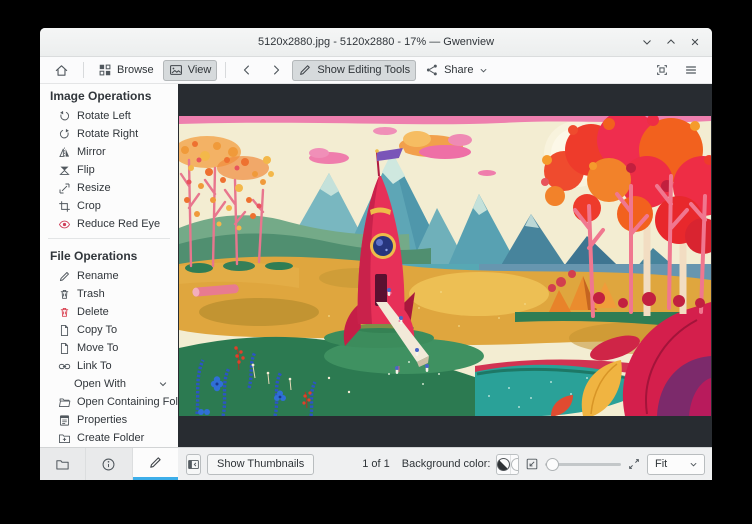  I want to click on sidebar-item-rotate-left: Rotate Left, so click(109, 116).